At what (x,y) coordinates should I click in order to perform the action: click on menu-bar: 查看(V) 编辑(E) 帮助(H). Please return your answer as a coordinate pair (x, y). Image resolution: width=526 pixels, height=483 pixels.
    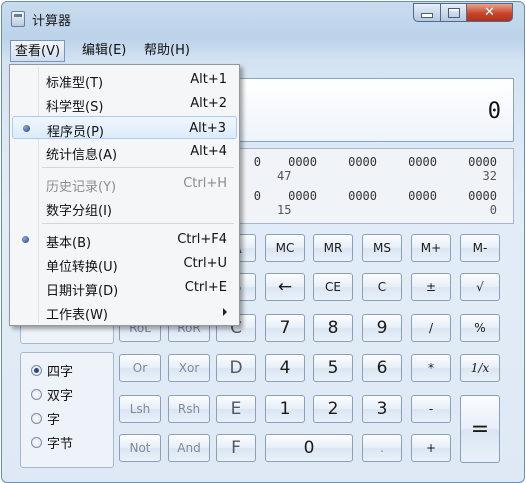
    Looking at the image, I should click on (262, 51).